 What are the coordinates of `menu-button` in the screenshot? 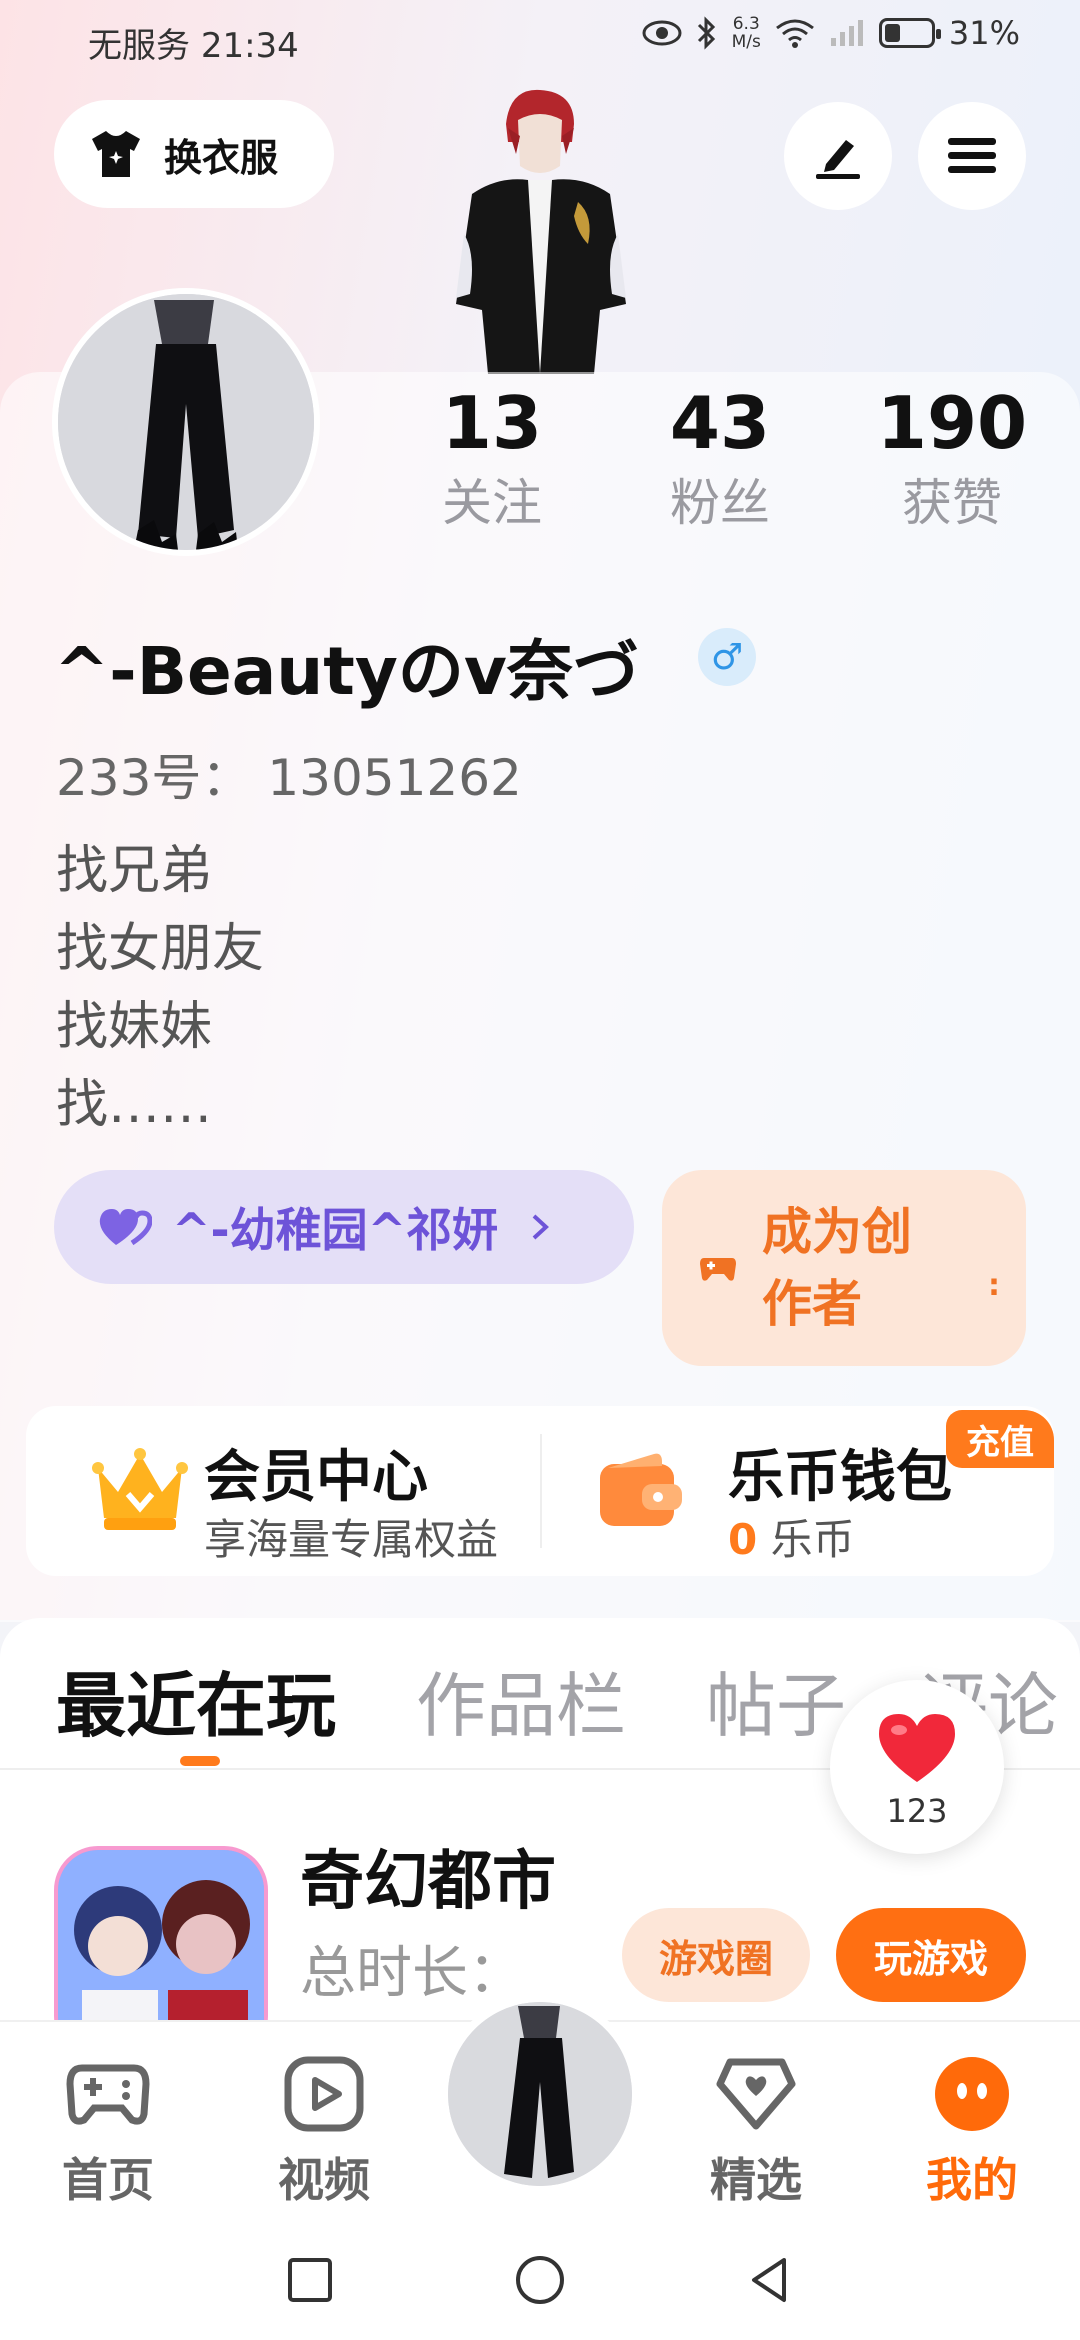 It's located at (972, 156).